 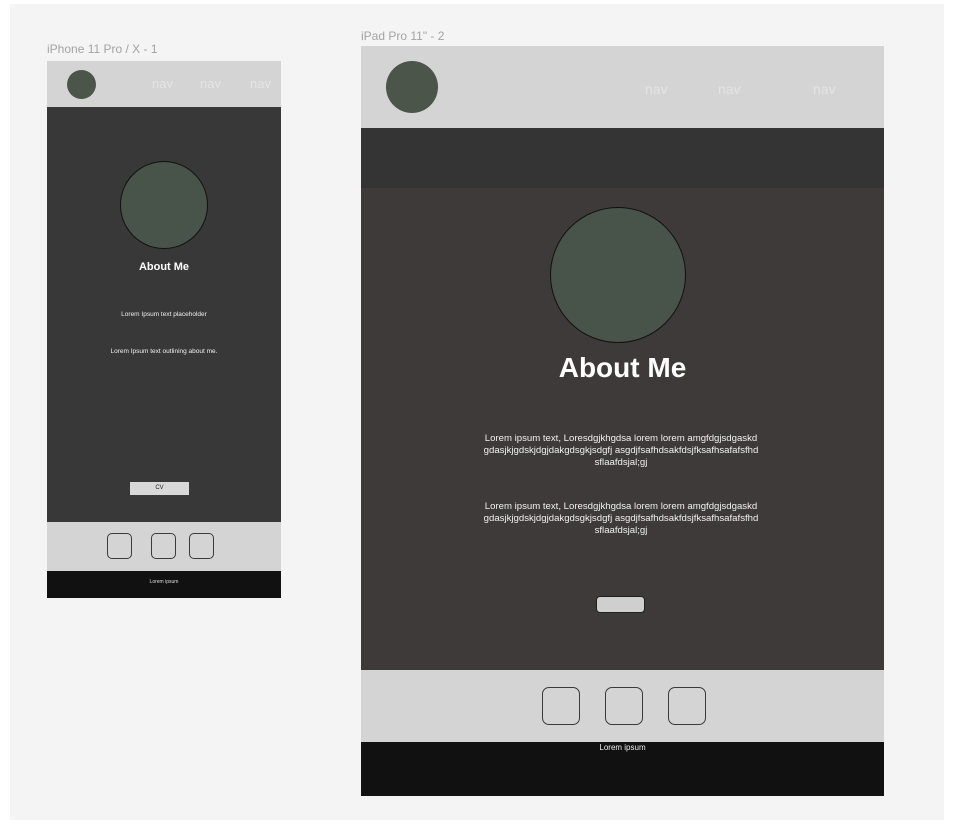 I want to click on tablet-button, so click(x=620, y=604).